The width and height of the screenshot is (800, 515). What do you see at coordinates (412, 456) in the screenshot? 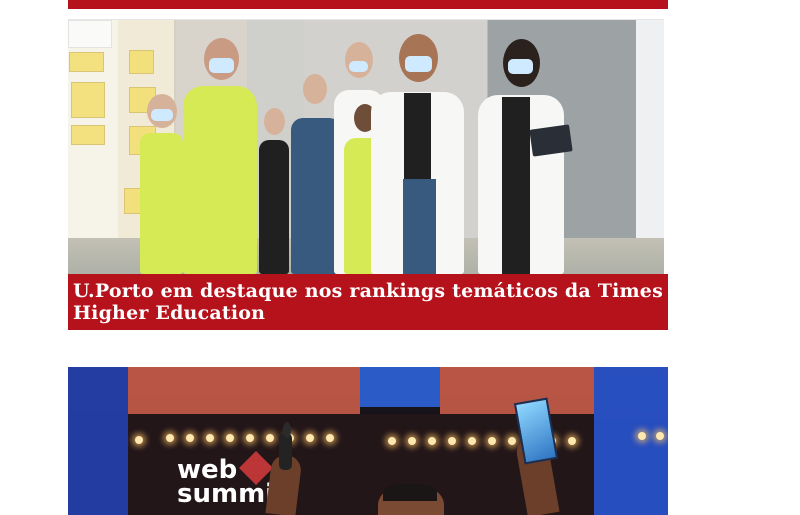
I see `speaker-figure` at bounding box center [412, 456].